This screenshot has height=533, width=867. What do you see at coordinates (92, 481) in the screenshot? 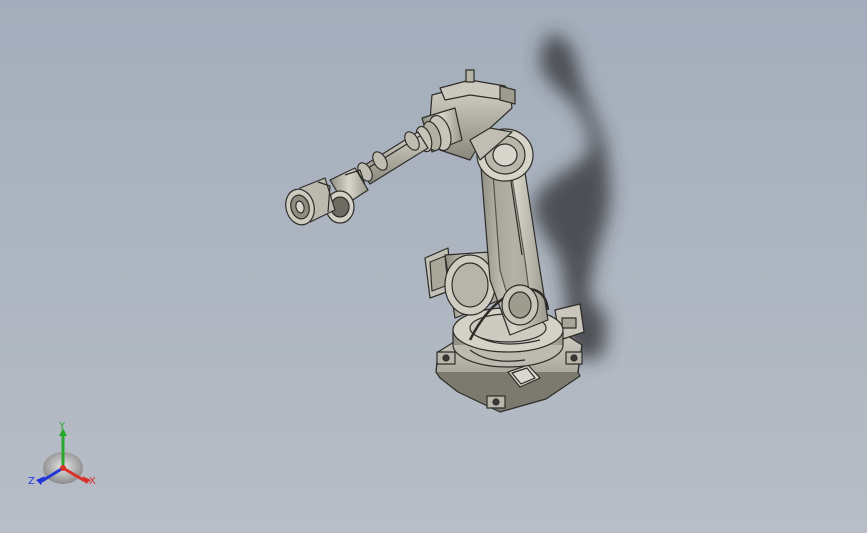
I see `triad-label-x: X` at bounding box center [92, 481].